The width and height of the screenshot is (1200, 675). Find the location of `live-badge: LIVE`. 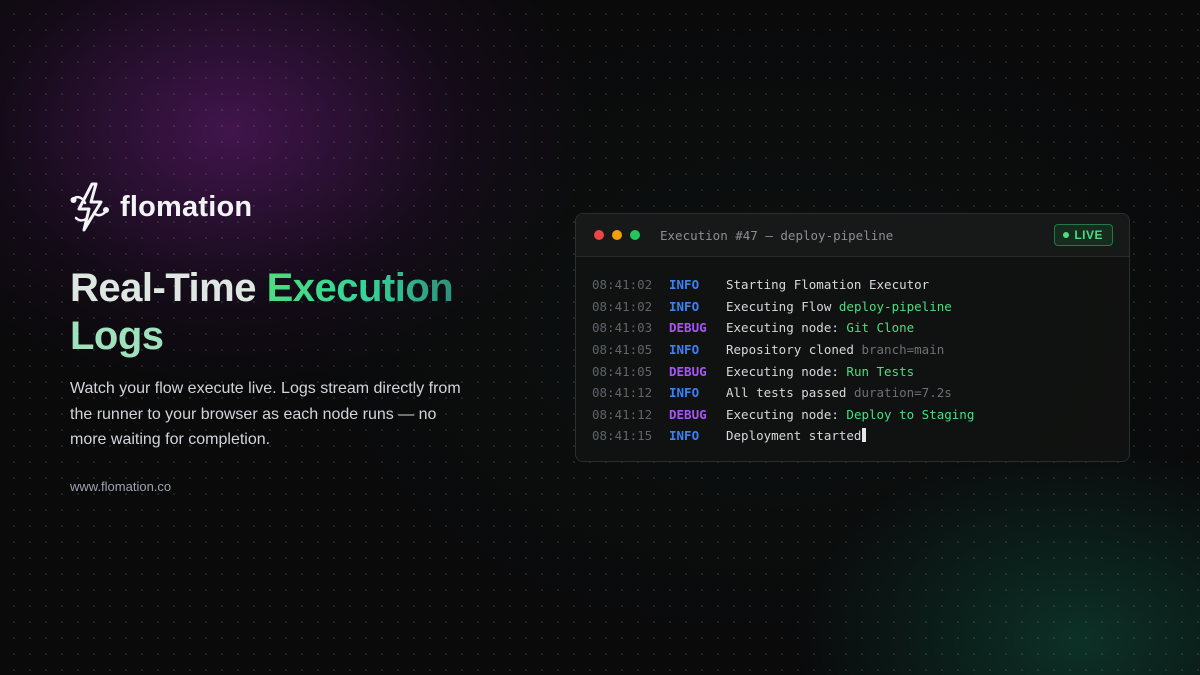

live-badge: LIVE is located at coordinates (1083, 235).